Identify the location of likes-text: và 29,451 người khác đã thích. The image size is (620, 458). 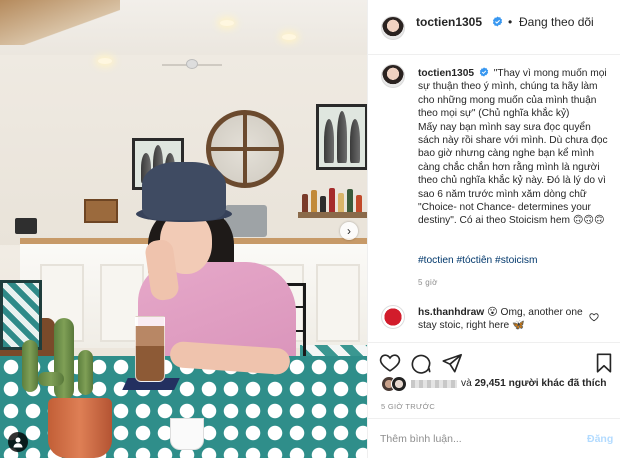
(533, 383).